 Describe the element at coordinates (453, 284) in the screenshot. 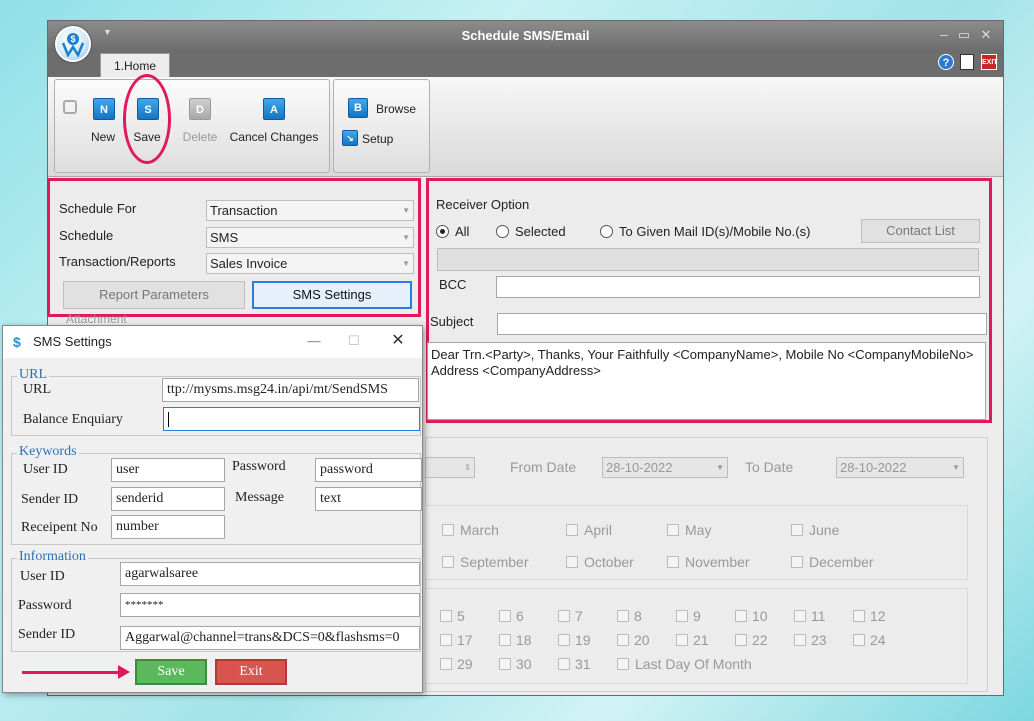

I see `bcc-label: BCC` at that location.